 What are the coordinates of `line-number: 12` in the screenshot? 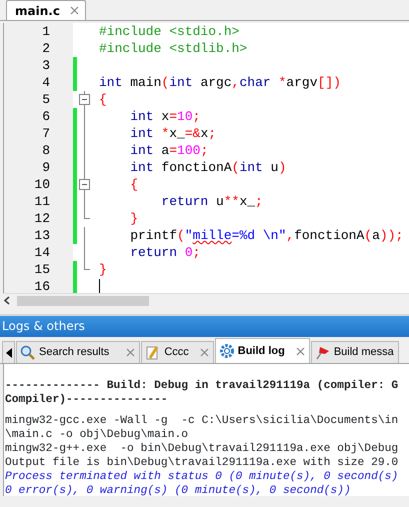 It's located at (38, 218).